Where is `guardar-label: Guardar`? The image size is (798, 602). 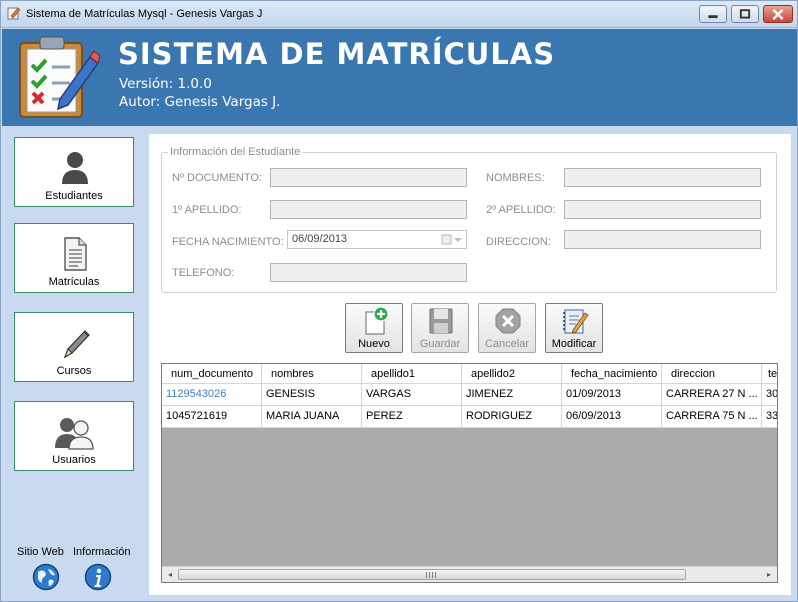 guardar-label: Guardar is located at coordinates (440, 344).